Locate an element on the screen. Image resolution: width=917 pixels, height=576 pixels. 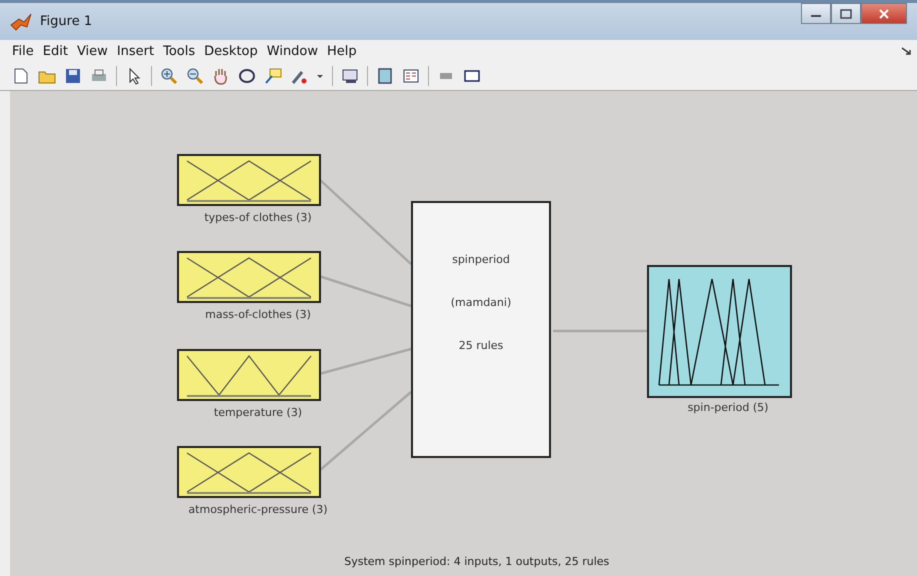
menu-item: Tools is located at coordinates (179, 51).